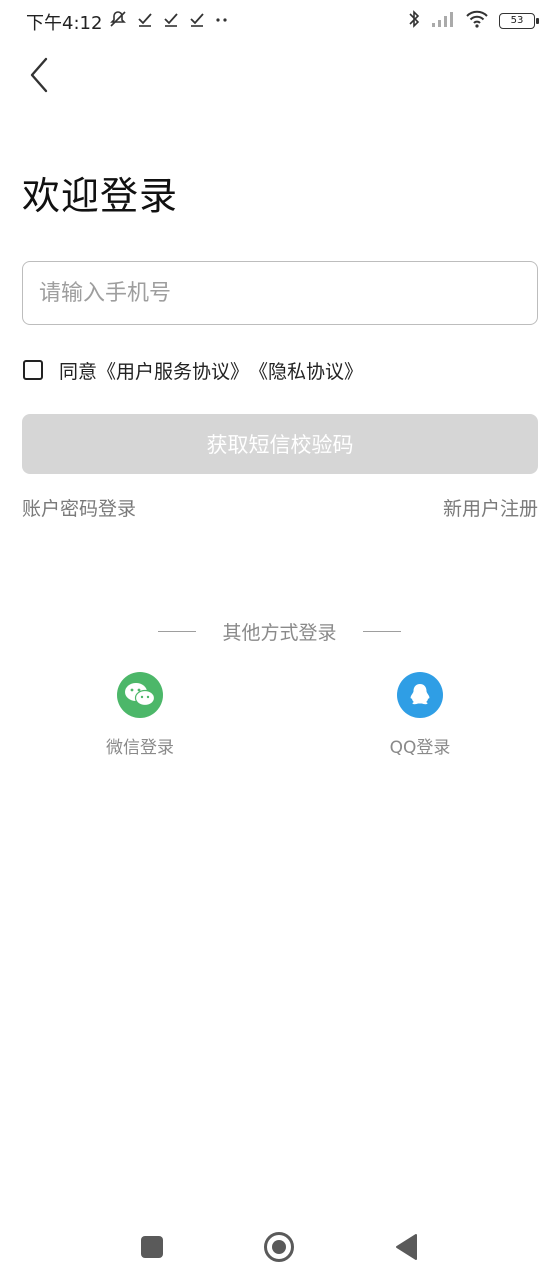 The image size is (559, 1280). I want to click on wechat-login-button: 微信登录, so click(140, 715).